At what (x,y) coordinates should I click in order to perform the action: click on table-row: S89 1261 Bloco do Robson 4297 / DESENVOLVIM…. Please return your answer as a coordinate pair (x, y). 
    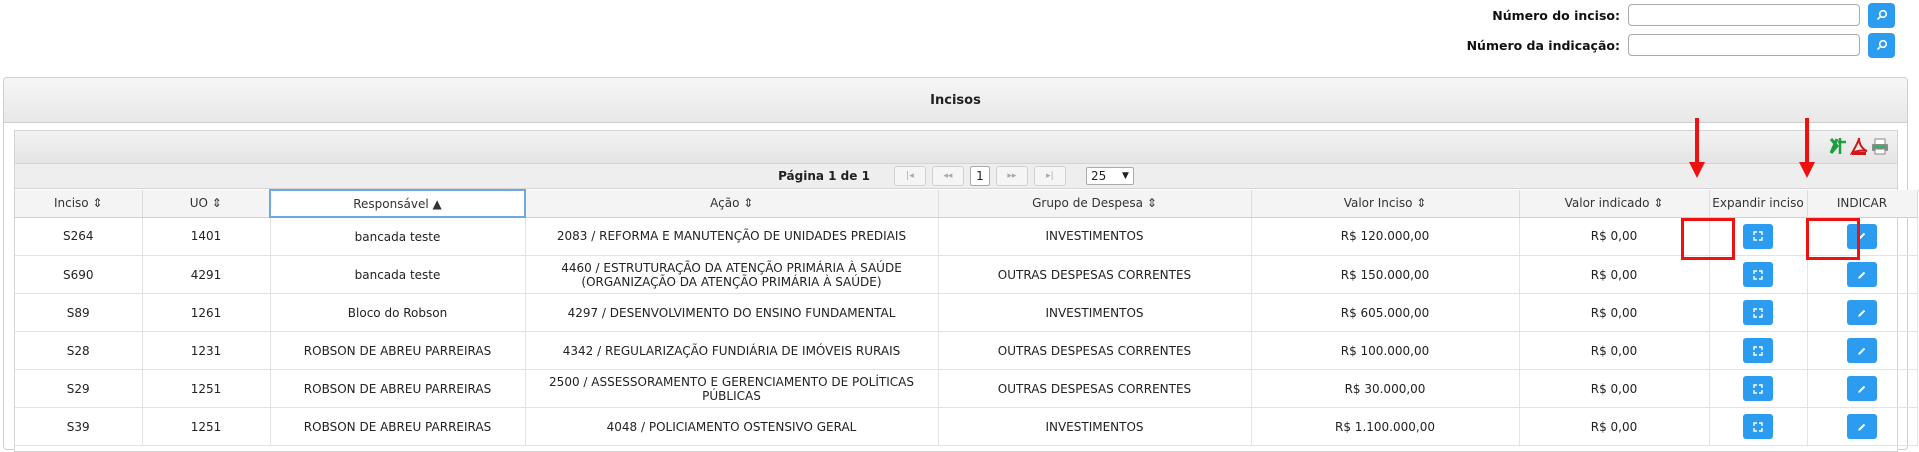
    Looking at the image, I should click on (966, 312).